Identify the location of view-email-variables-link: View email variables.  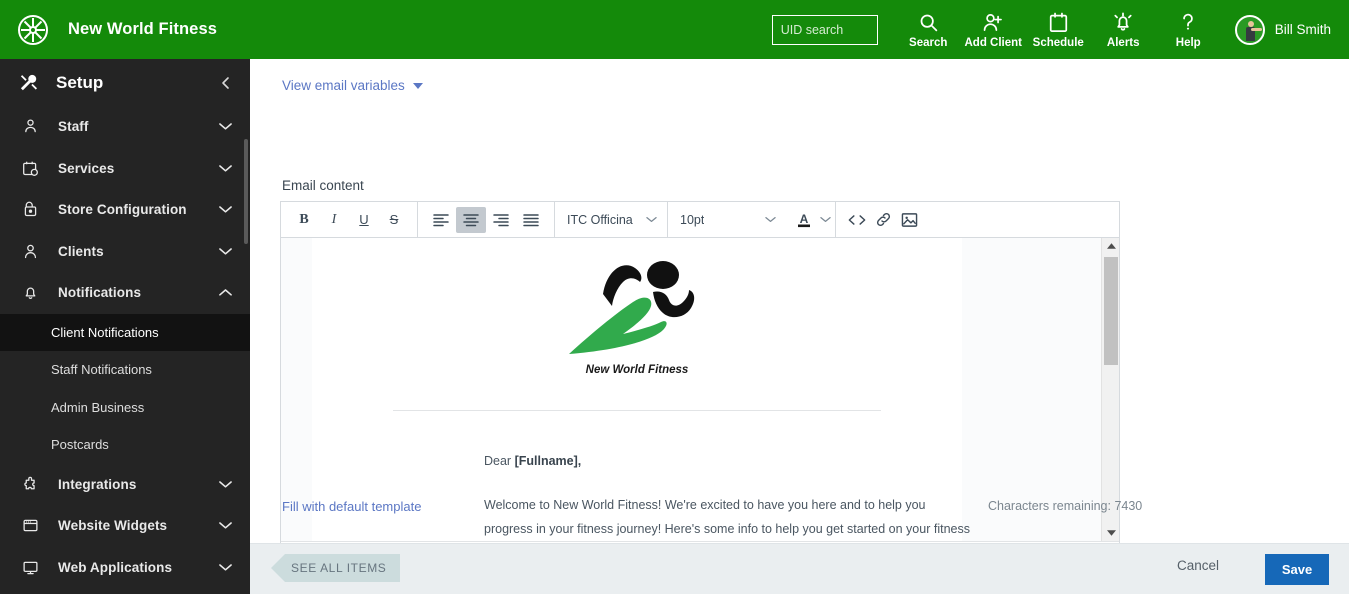
(352, 85).